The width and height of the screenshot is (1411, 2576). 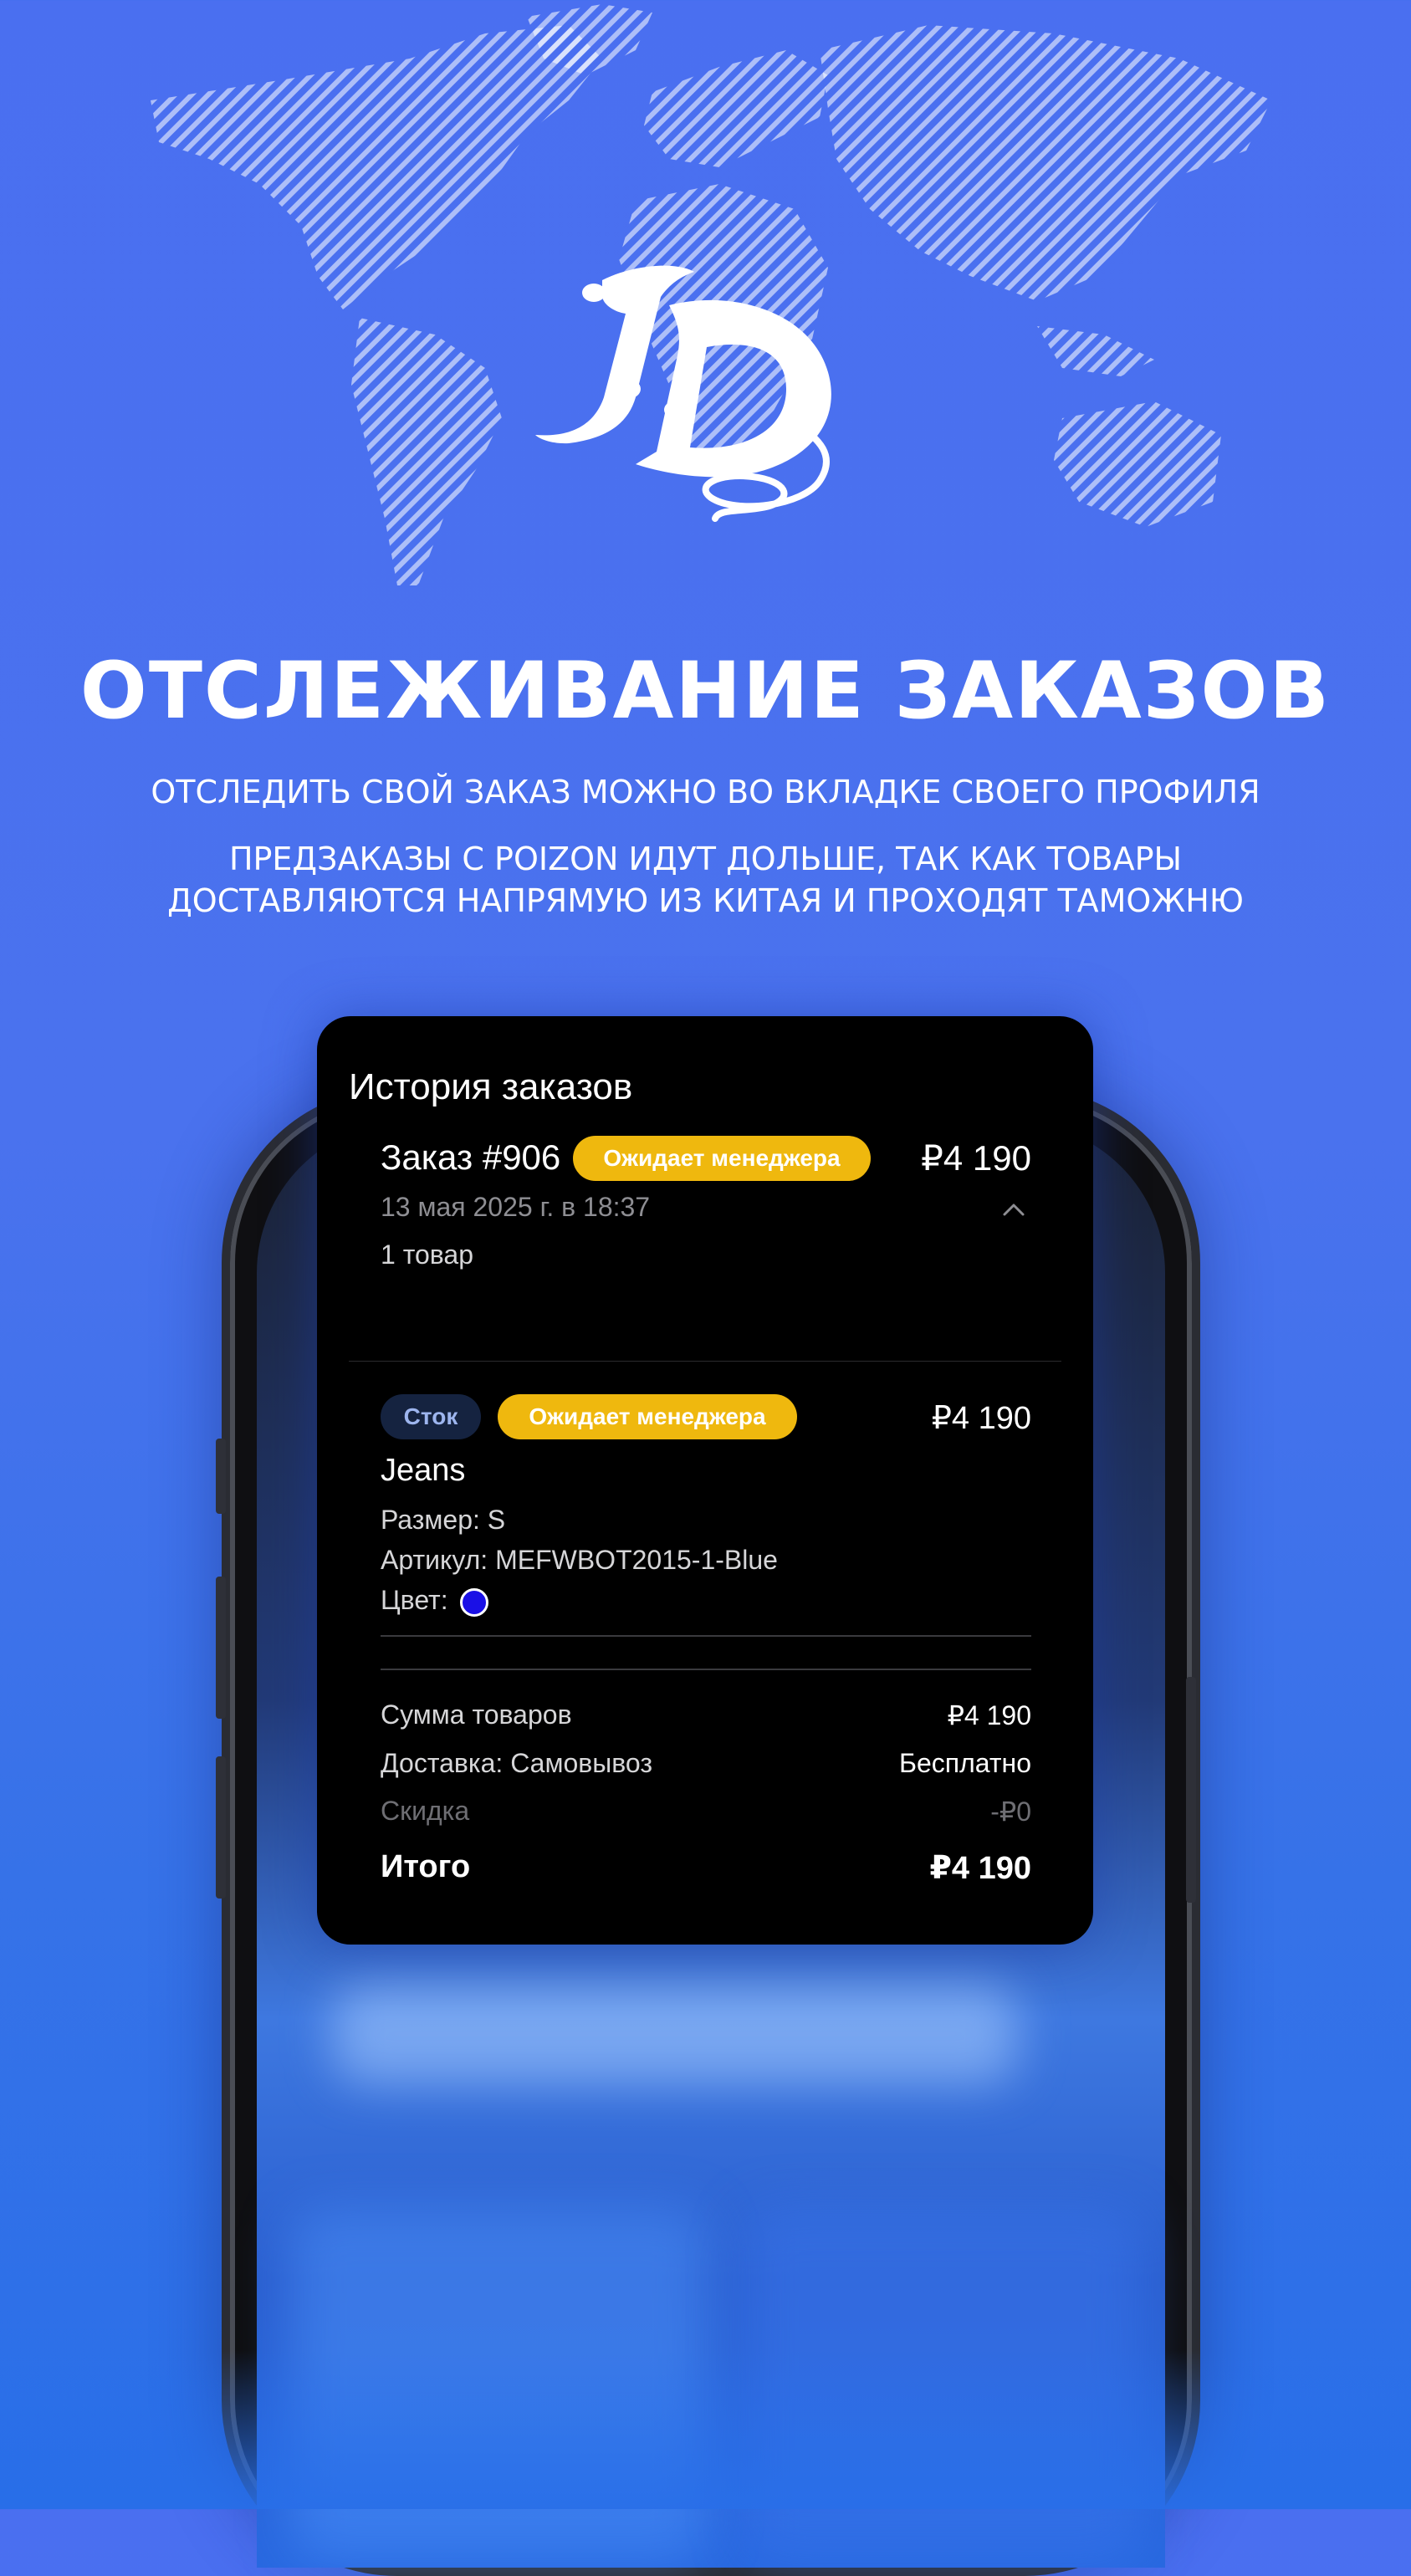 What do you see at coordinates (683, 393) in the screenshot?
I see `brand-logo` at bounding box center [683, 393].